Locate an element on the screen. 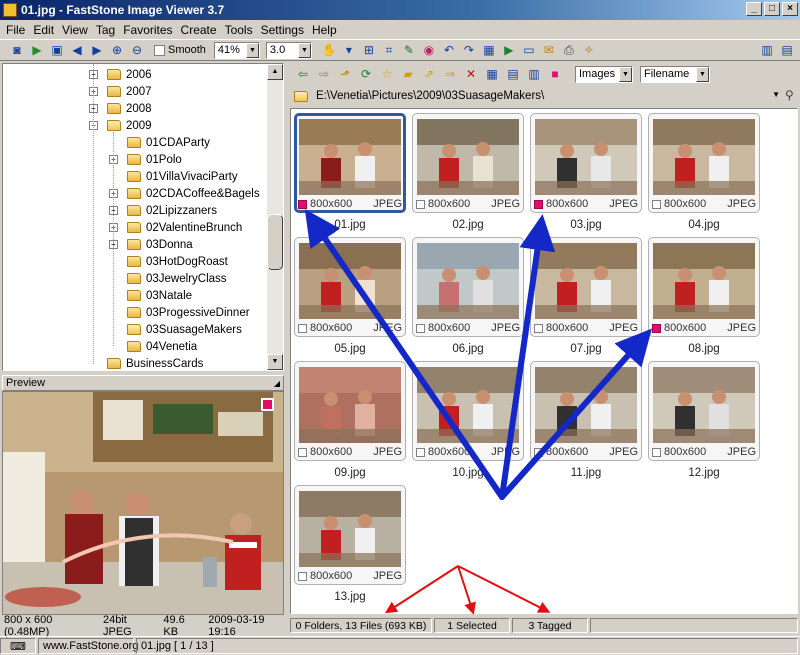 This screenshot has height=655, width=800. tree-scrollbar: ▲ ▼ is located at coordinates (275, 217).